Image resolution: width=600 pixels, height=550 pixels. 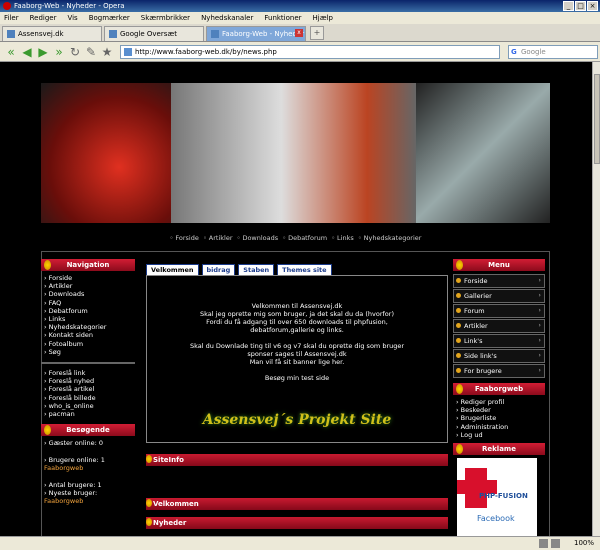 What do you see at coordinates (218, 269) in the screenshot?
I see `tab-bidrag: bidrag` at bounding box center [218, 269].